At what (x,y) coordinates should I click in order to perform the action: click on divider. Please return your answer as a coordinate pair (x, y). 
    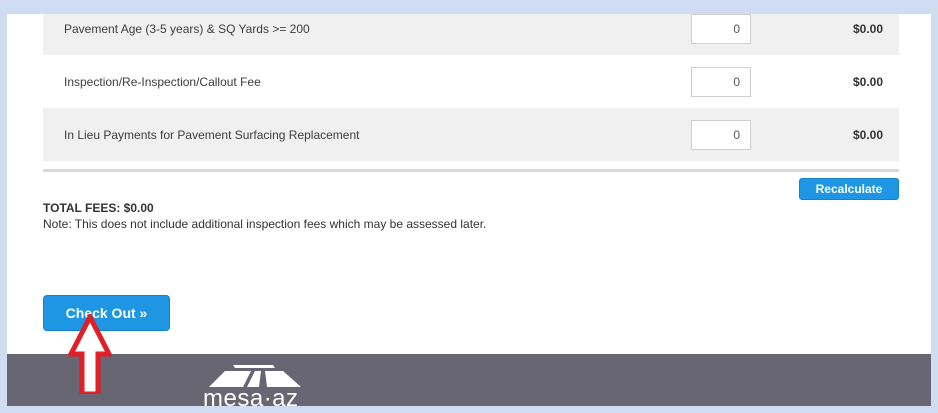
    Looking at the image, I should click on (471, 170).